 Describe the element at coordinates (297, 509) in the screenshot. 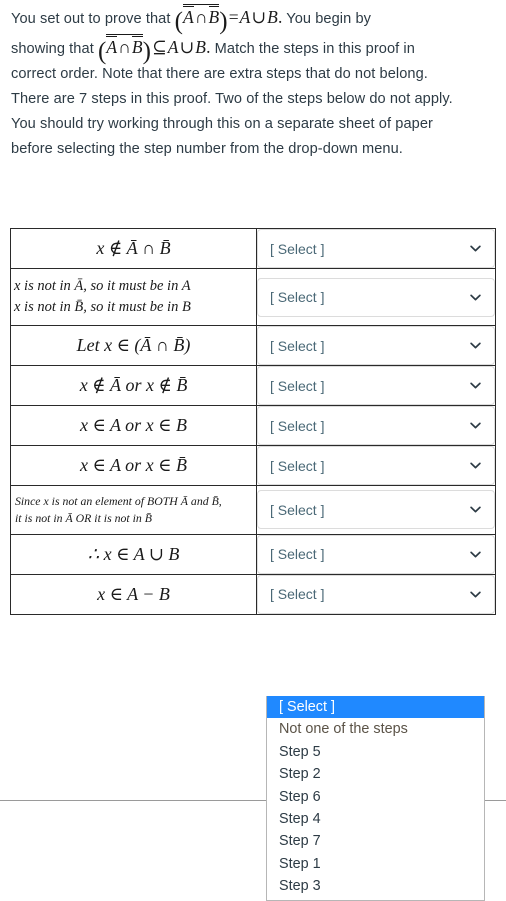

I see `step-select-7-value: [ Select ]` at that location.